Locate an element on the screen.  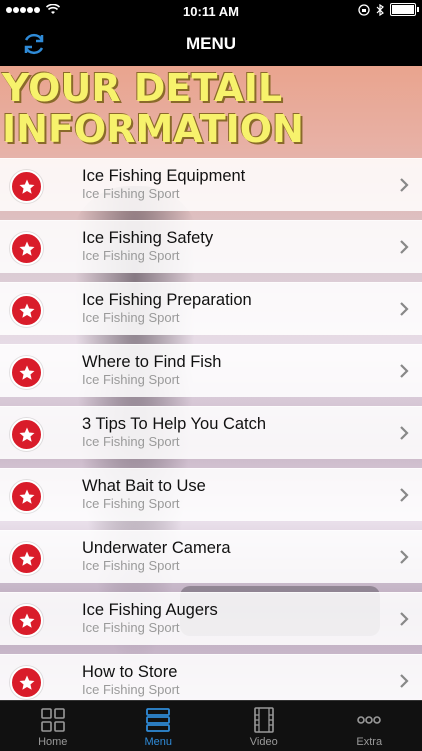
menu-icon is located at coordinates (158, 720).